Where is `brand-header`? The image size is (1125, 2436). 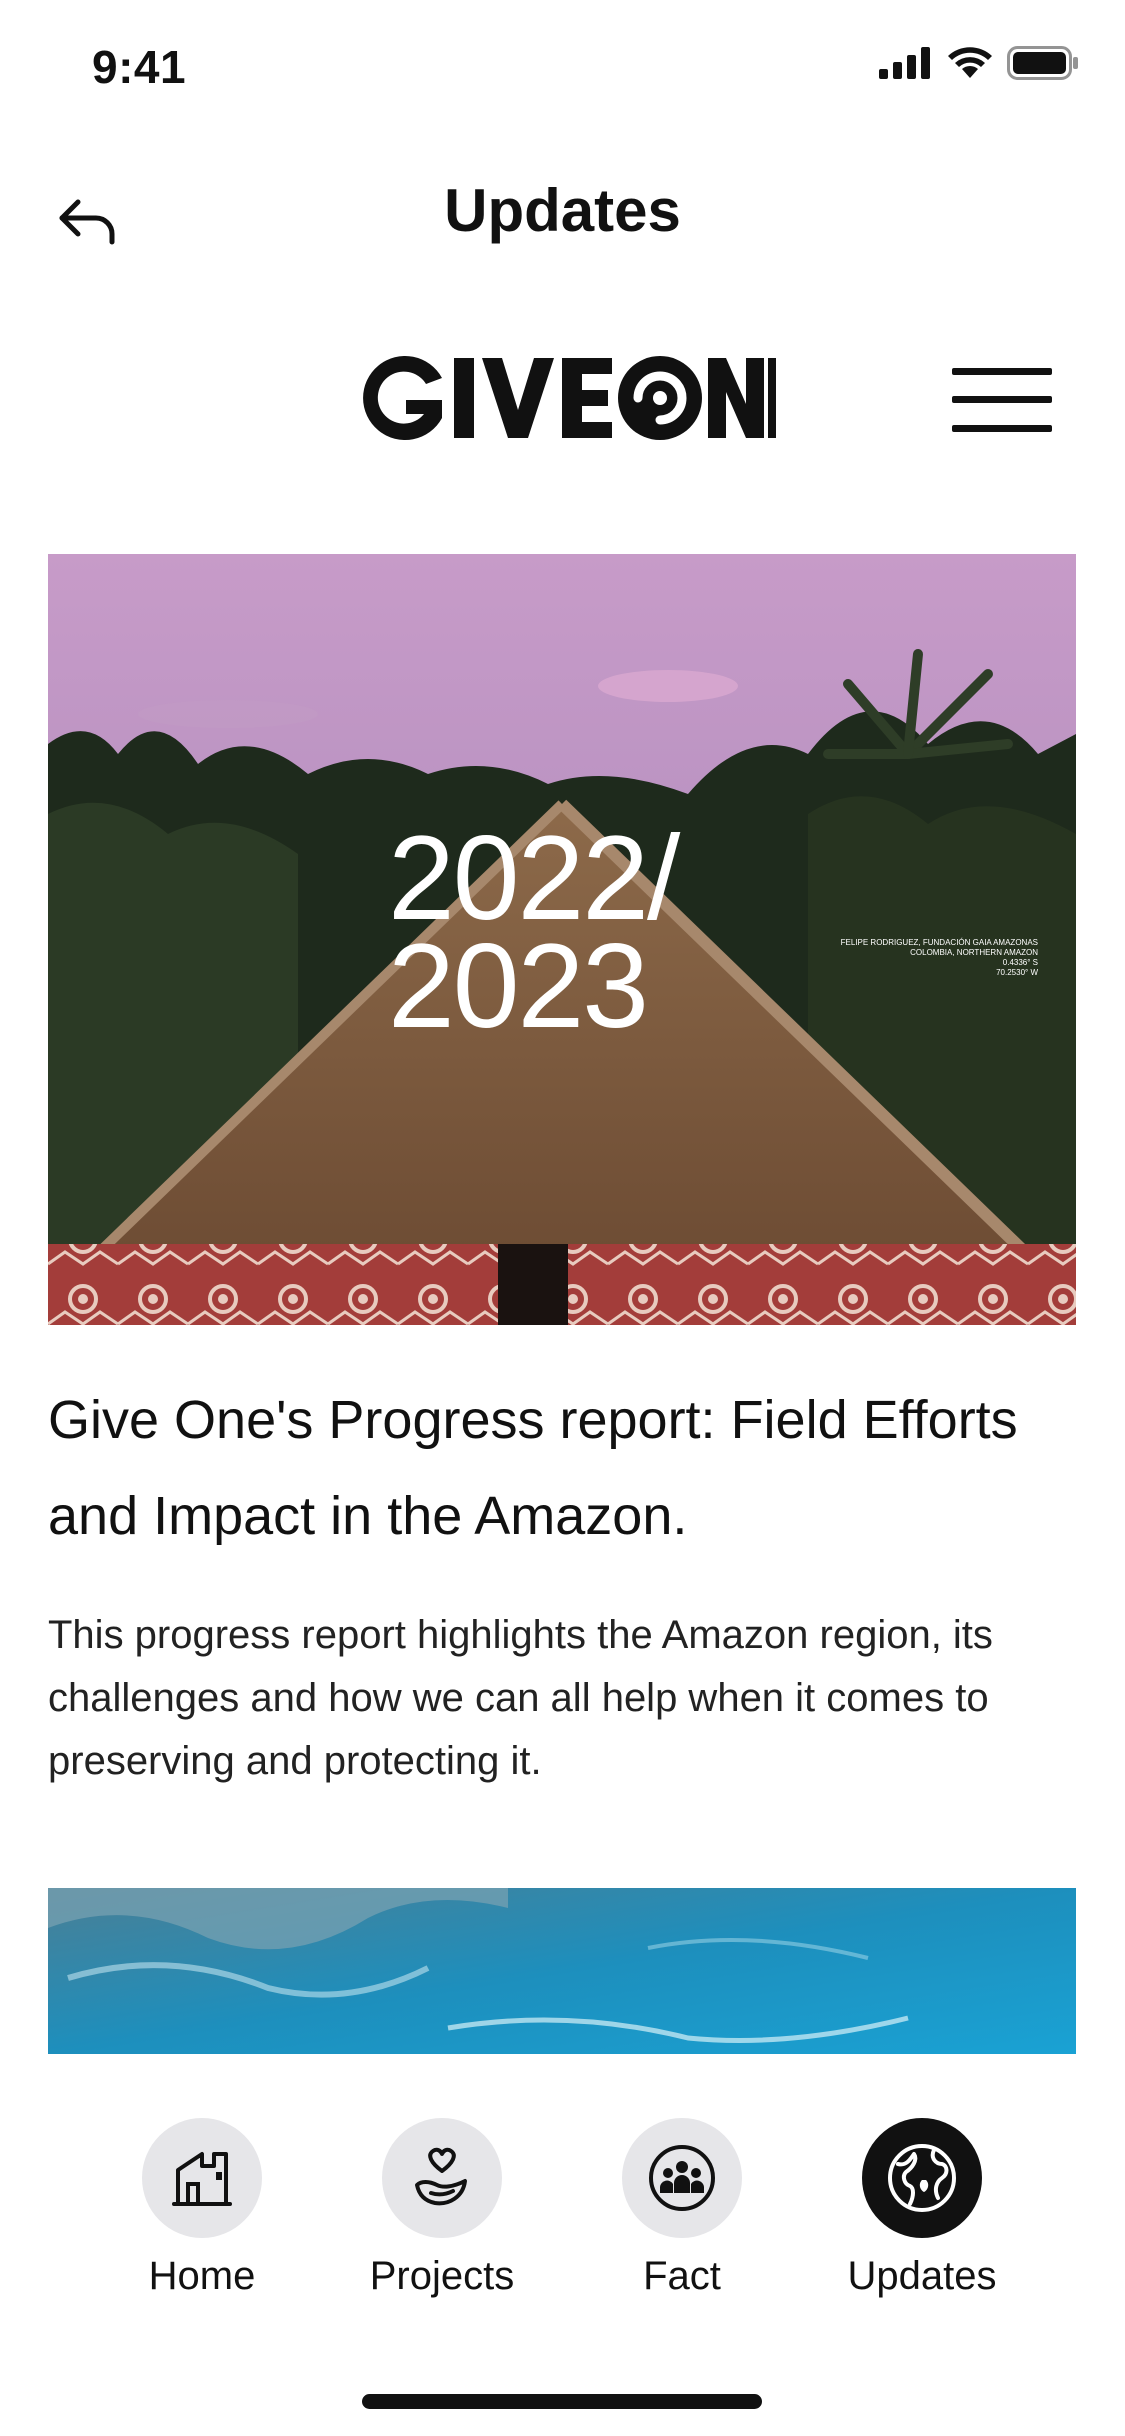
brand-header is located at coordinates (562, 405).